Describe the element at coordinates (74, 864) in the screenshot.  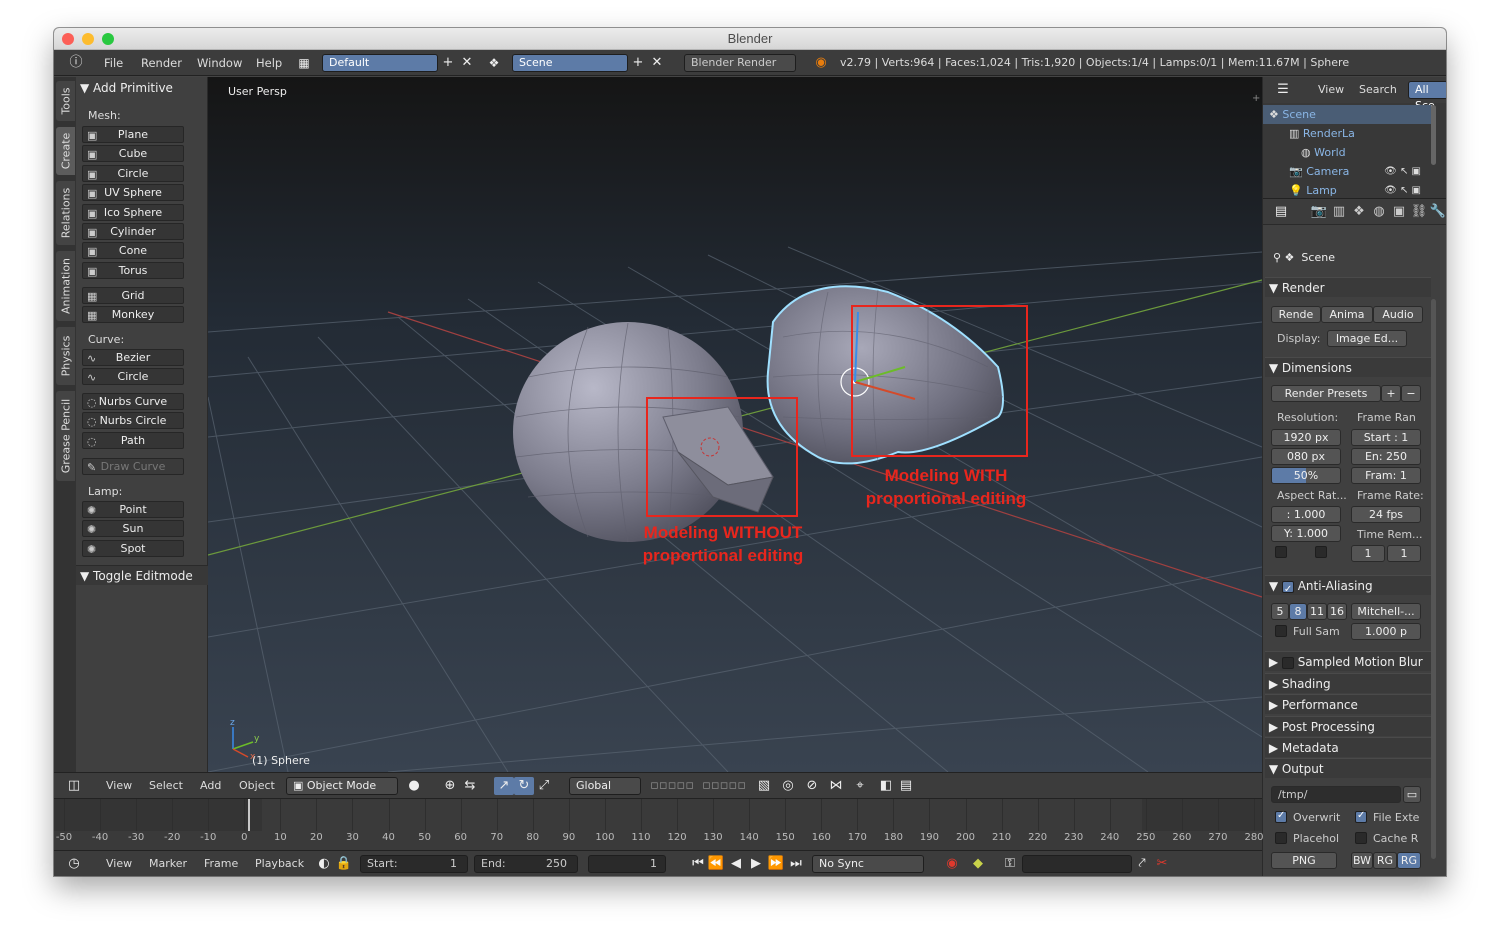
I see `timeline-editor-icon: ◷` at that location.